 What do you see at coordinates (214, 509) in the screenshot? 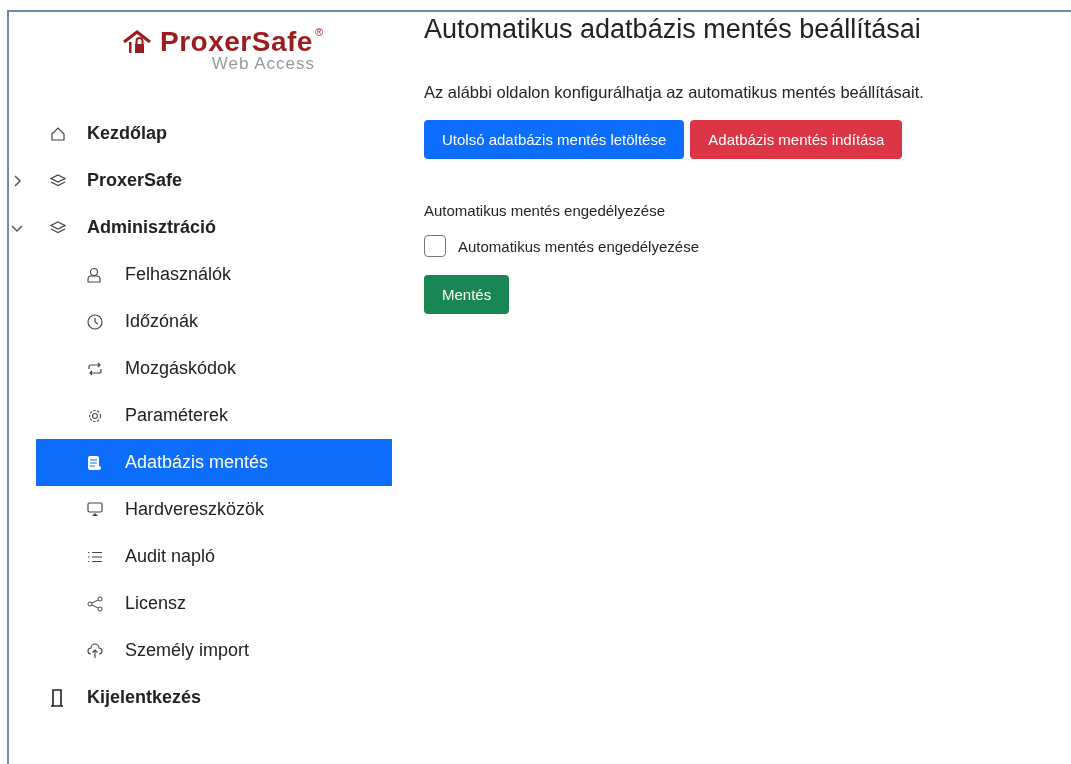
I see `nav-subitem: Hardvereszközök` at bounding box center [214, 509].